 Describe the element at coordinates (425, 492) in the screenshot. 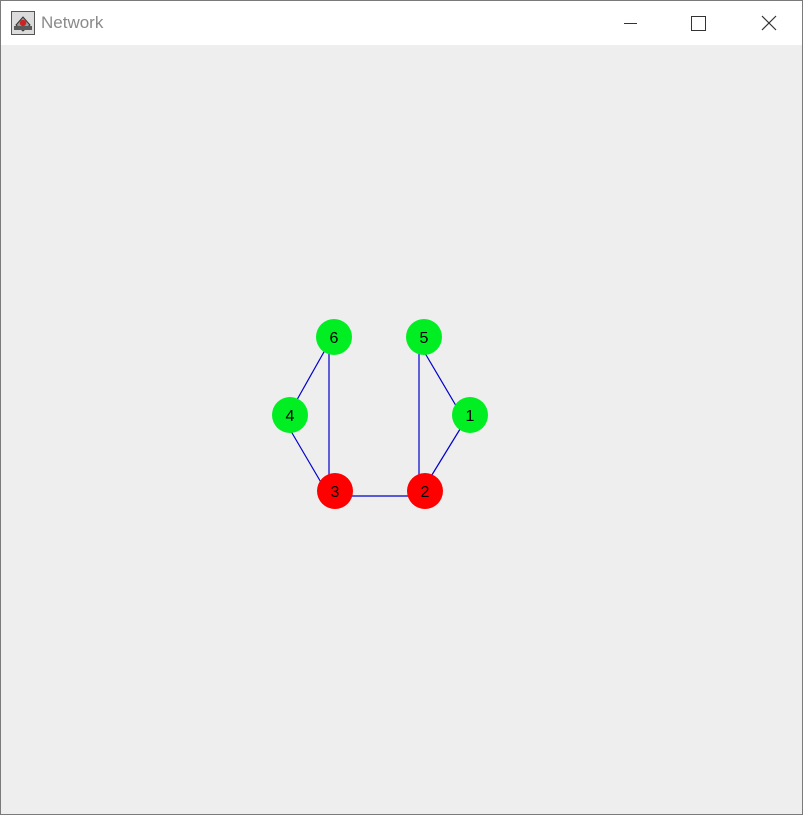

I see `graph-node-label-2: 2` at that location.